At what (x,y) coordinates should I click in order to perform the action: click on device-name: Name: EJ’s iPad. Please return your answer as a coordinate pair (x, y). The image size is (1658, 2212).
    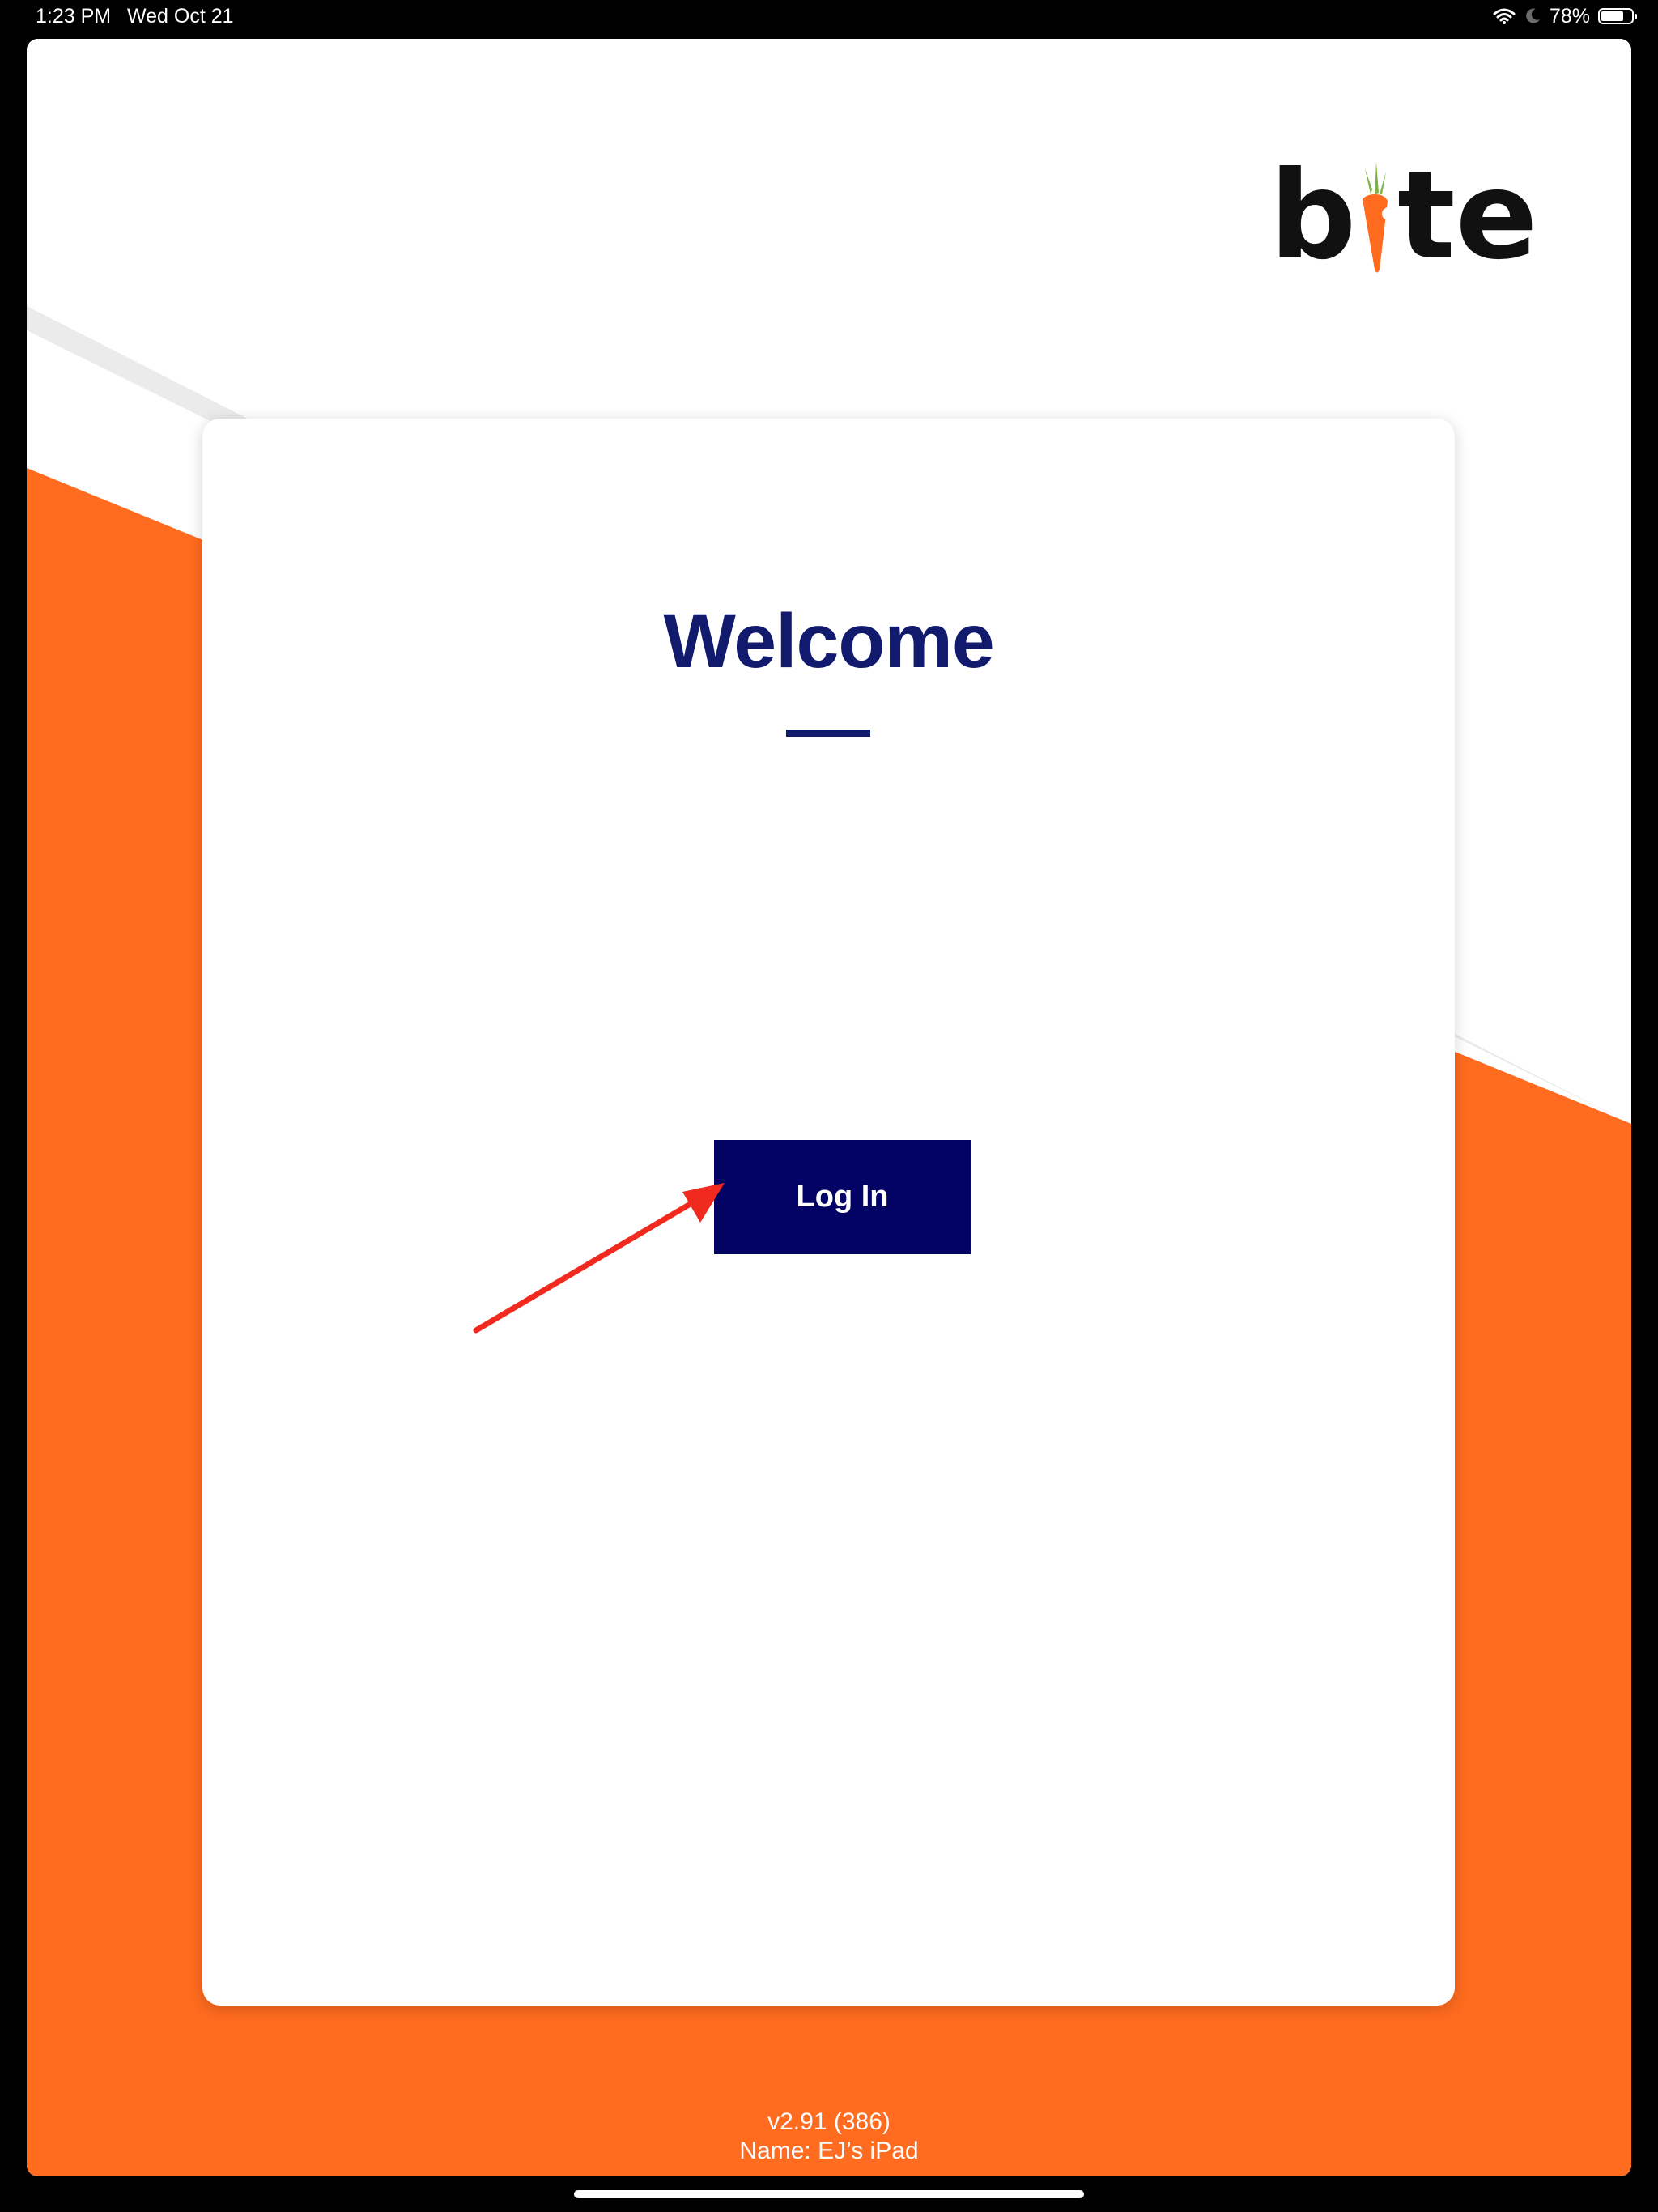
    Looking at the image, I should click on (829, 2151).